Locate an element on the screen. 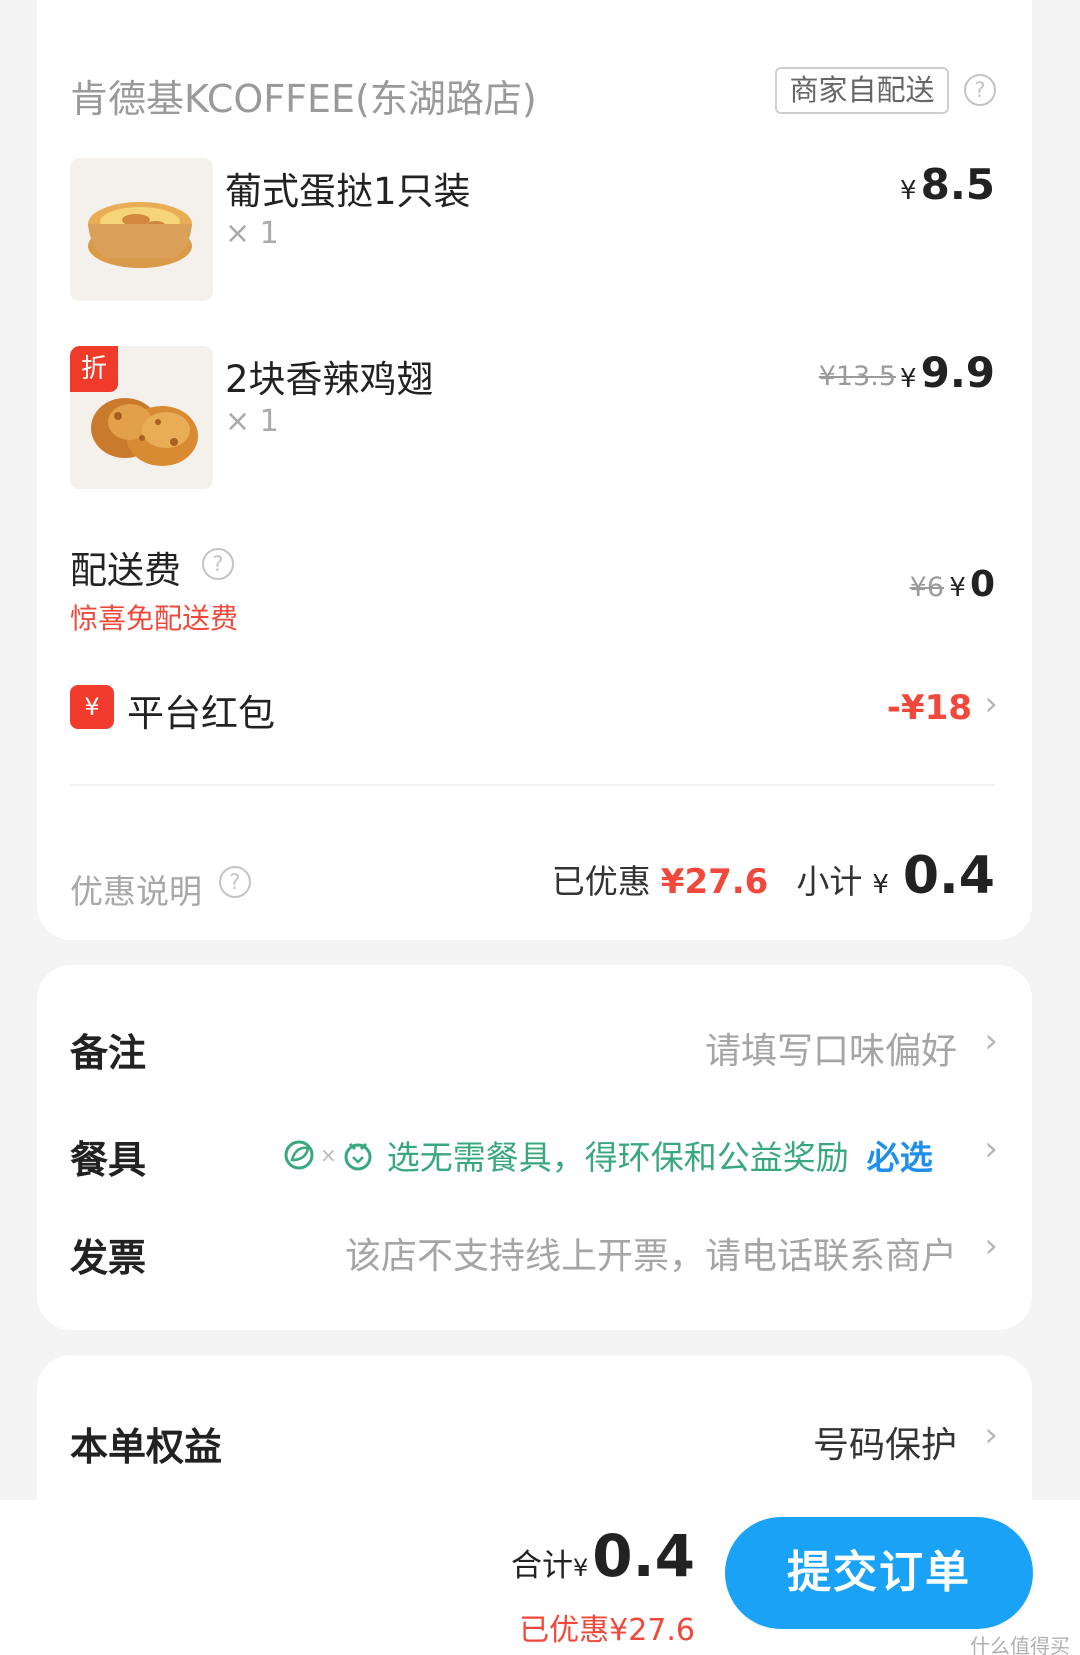 The image size is (1080, 1655). subtotal-label: 小计 is located at coordinates (829, 881).